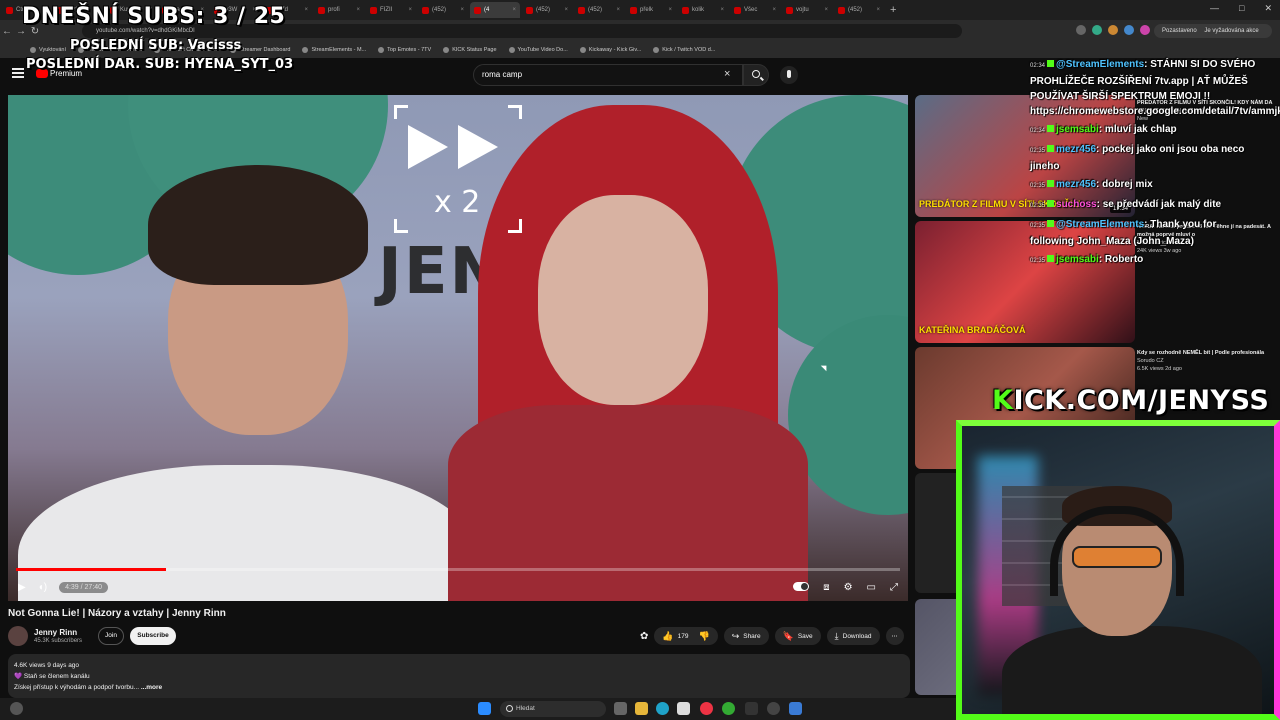 The height and width of the screenshot is (720, 1280). I want to click on chat-message: 02:34 jsemsabi: mluví jak chlap, so click(1146, 130).